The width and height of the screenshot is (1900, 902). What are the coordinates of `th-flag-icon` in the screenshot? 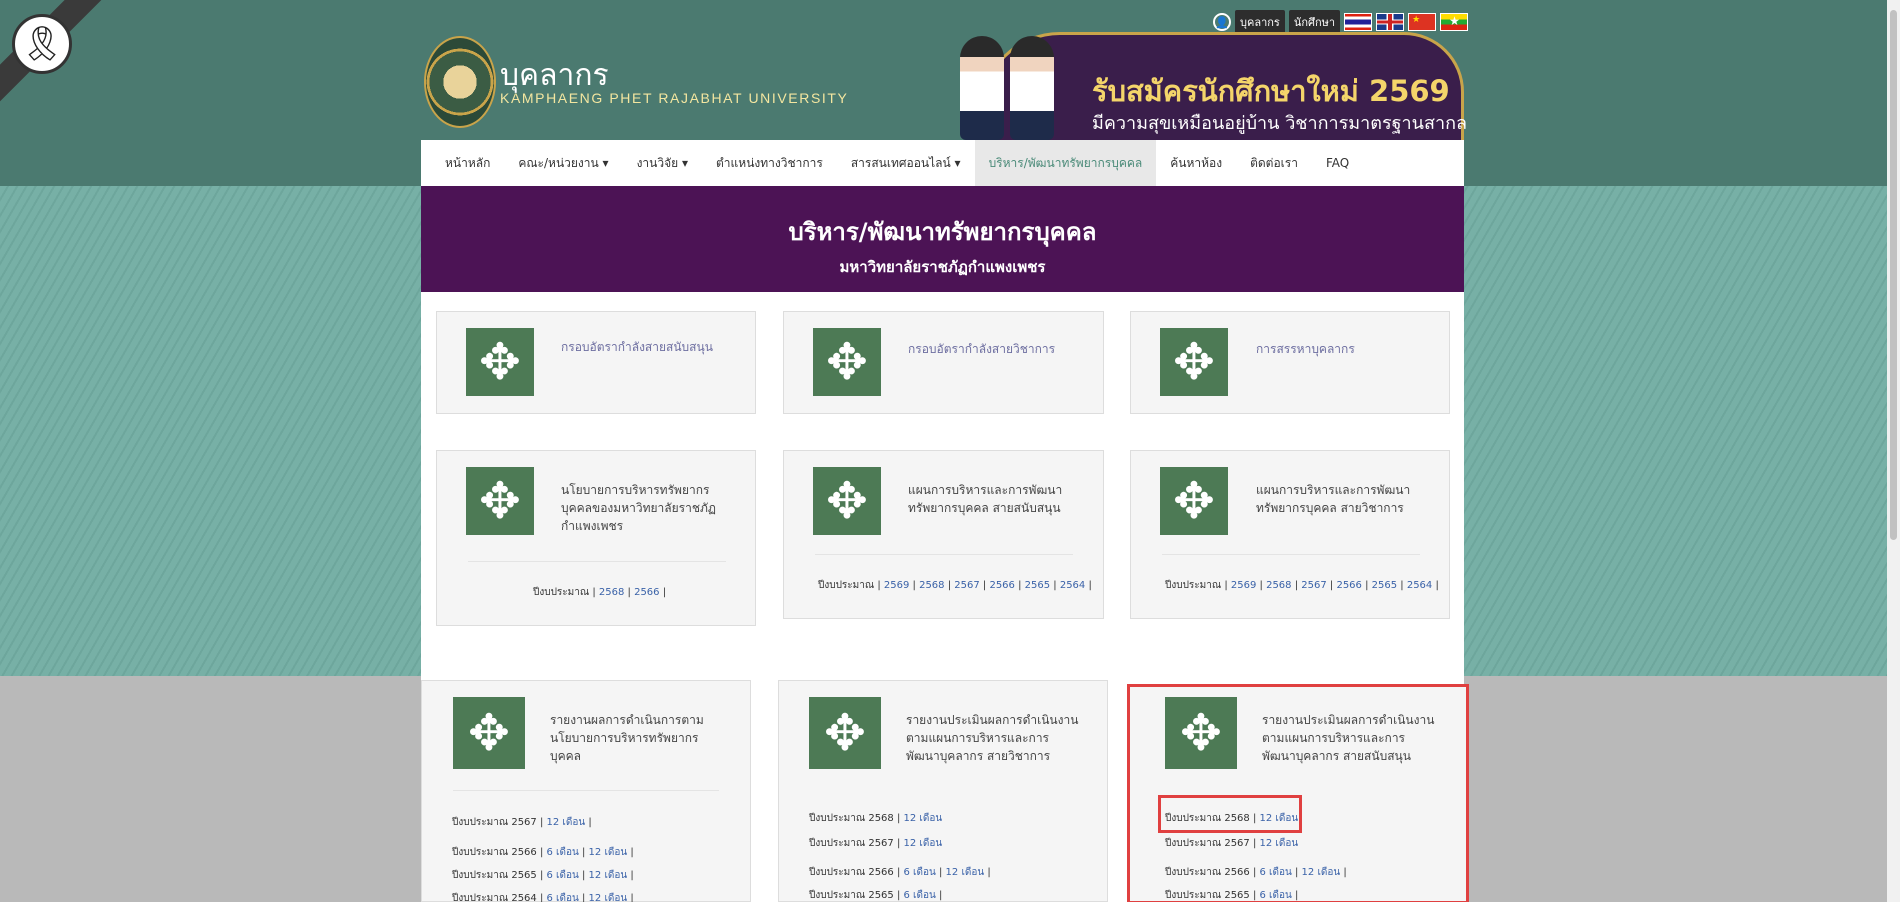 It's located at (1358, 22).